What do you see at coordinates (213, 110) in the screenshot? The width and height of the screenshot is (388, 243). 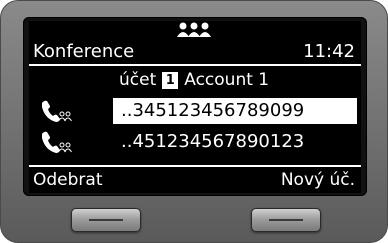 I see `participant-number: ..345123456789099` at bounding box center [213, 110].